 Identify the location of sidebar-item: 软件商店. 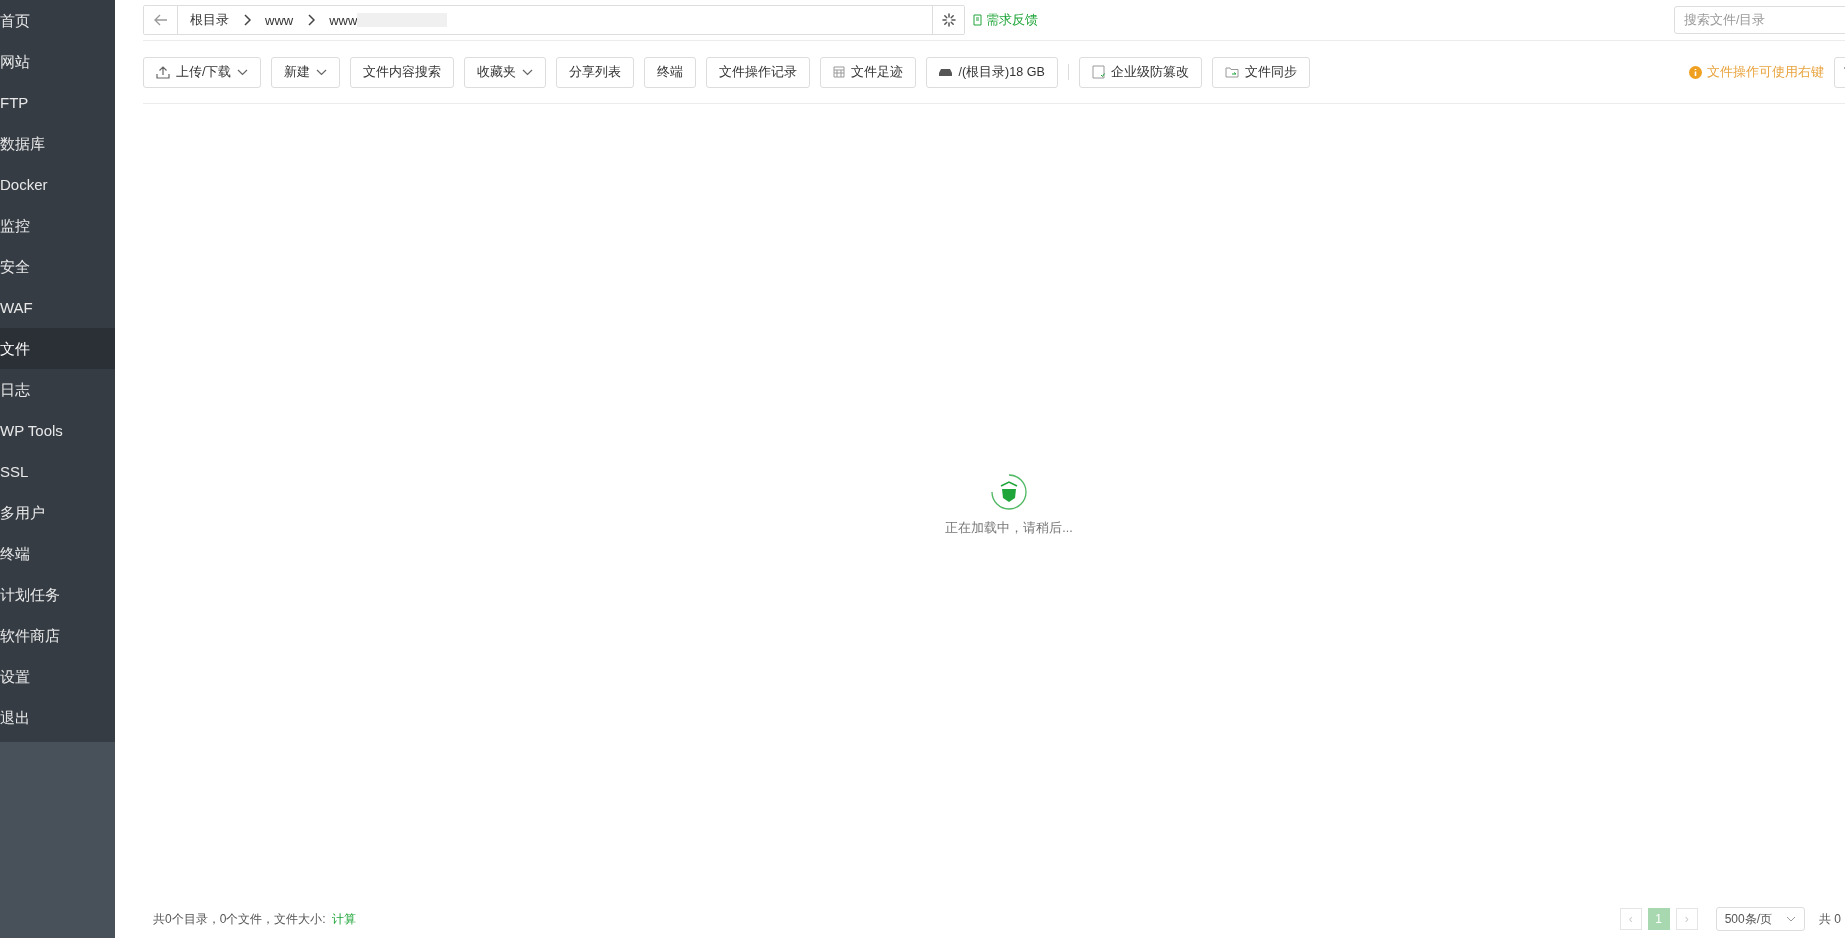
(57, 635).